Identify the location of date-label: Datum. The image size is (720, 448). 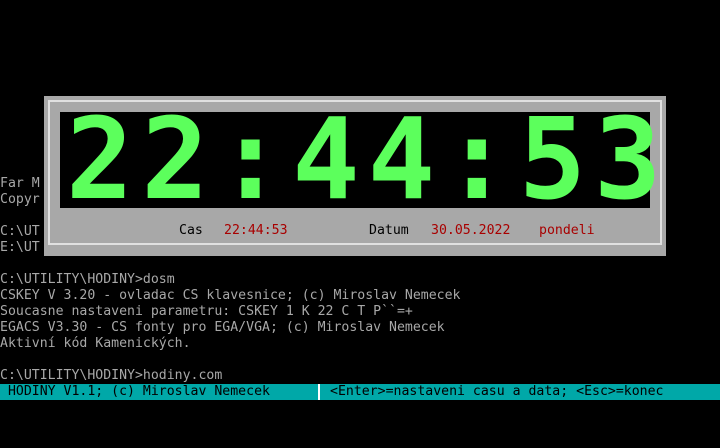
(389, 230).